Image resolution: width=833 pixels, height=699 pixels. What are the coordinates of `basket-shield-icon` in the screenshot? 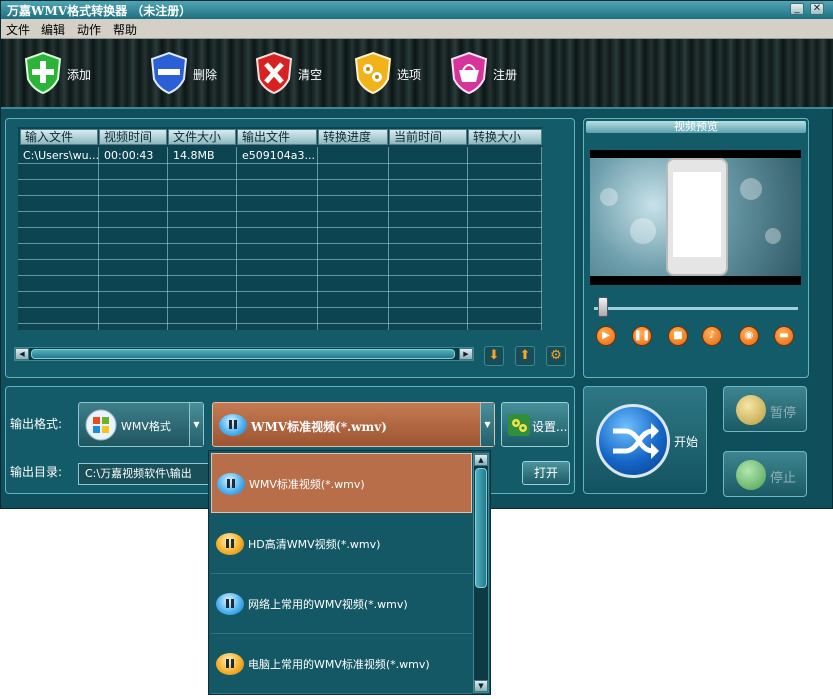 It's located at (469, 73).